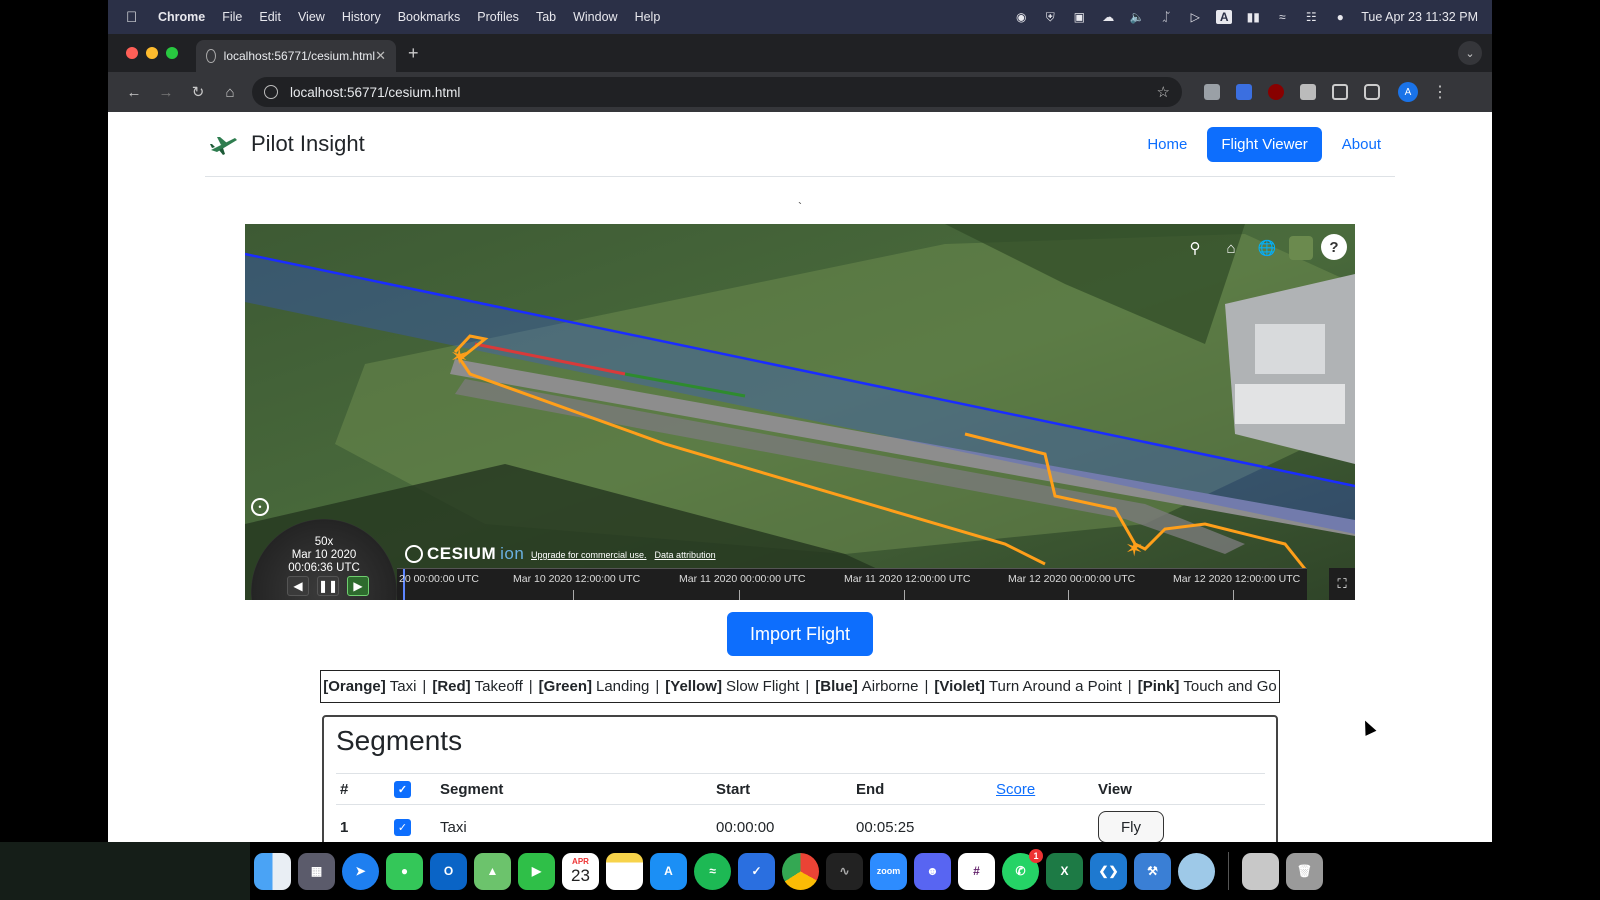  I want to click on new-tab-button: +, so click(413, 53).